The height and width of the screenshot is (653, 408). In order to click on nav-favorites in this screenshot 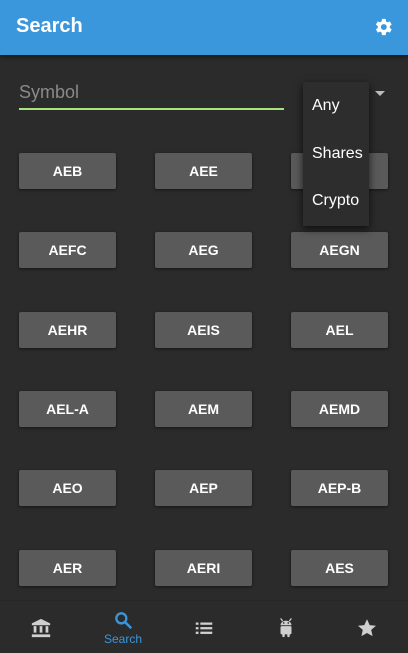, I will do `click(367, 627)`.